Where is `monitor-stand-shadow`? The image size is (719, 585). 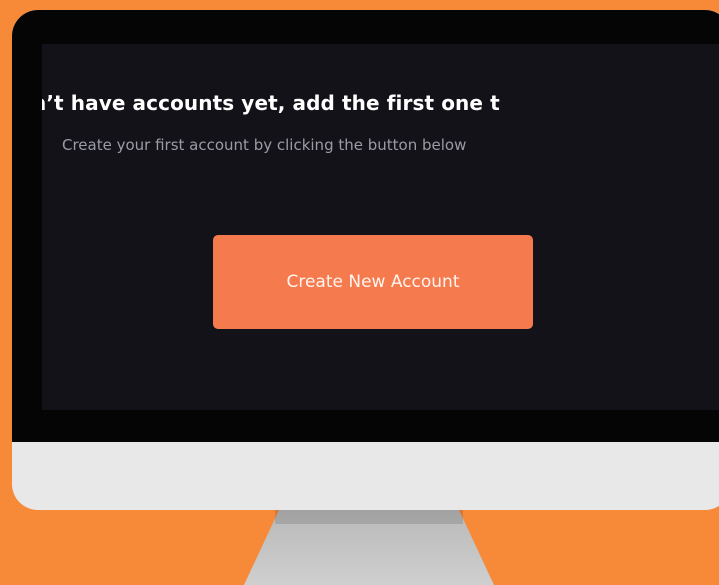
monitor-stand-shadow is located at coordinates (369, 517).